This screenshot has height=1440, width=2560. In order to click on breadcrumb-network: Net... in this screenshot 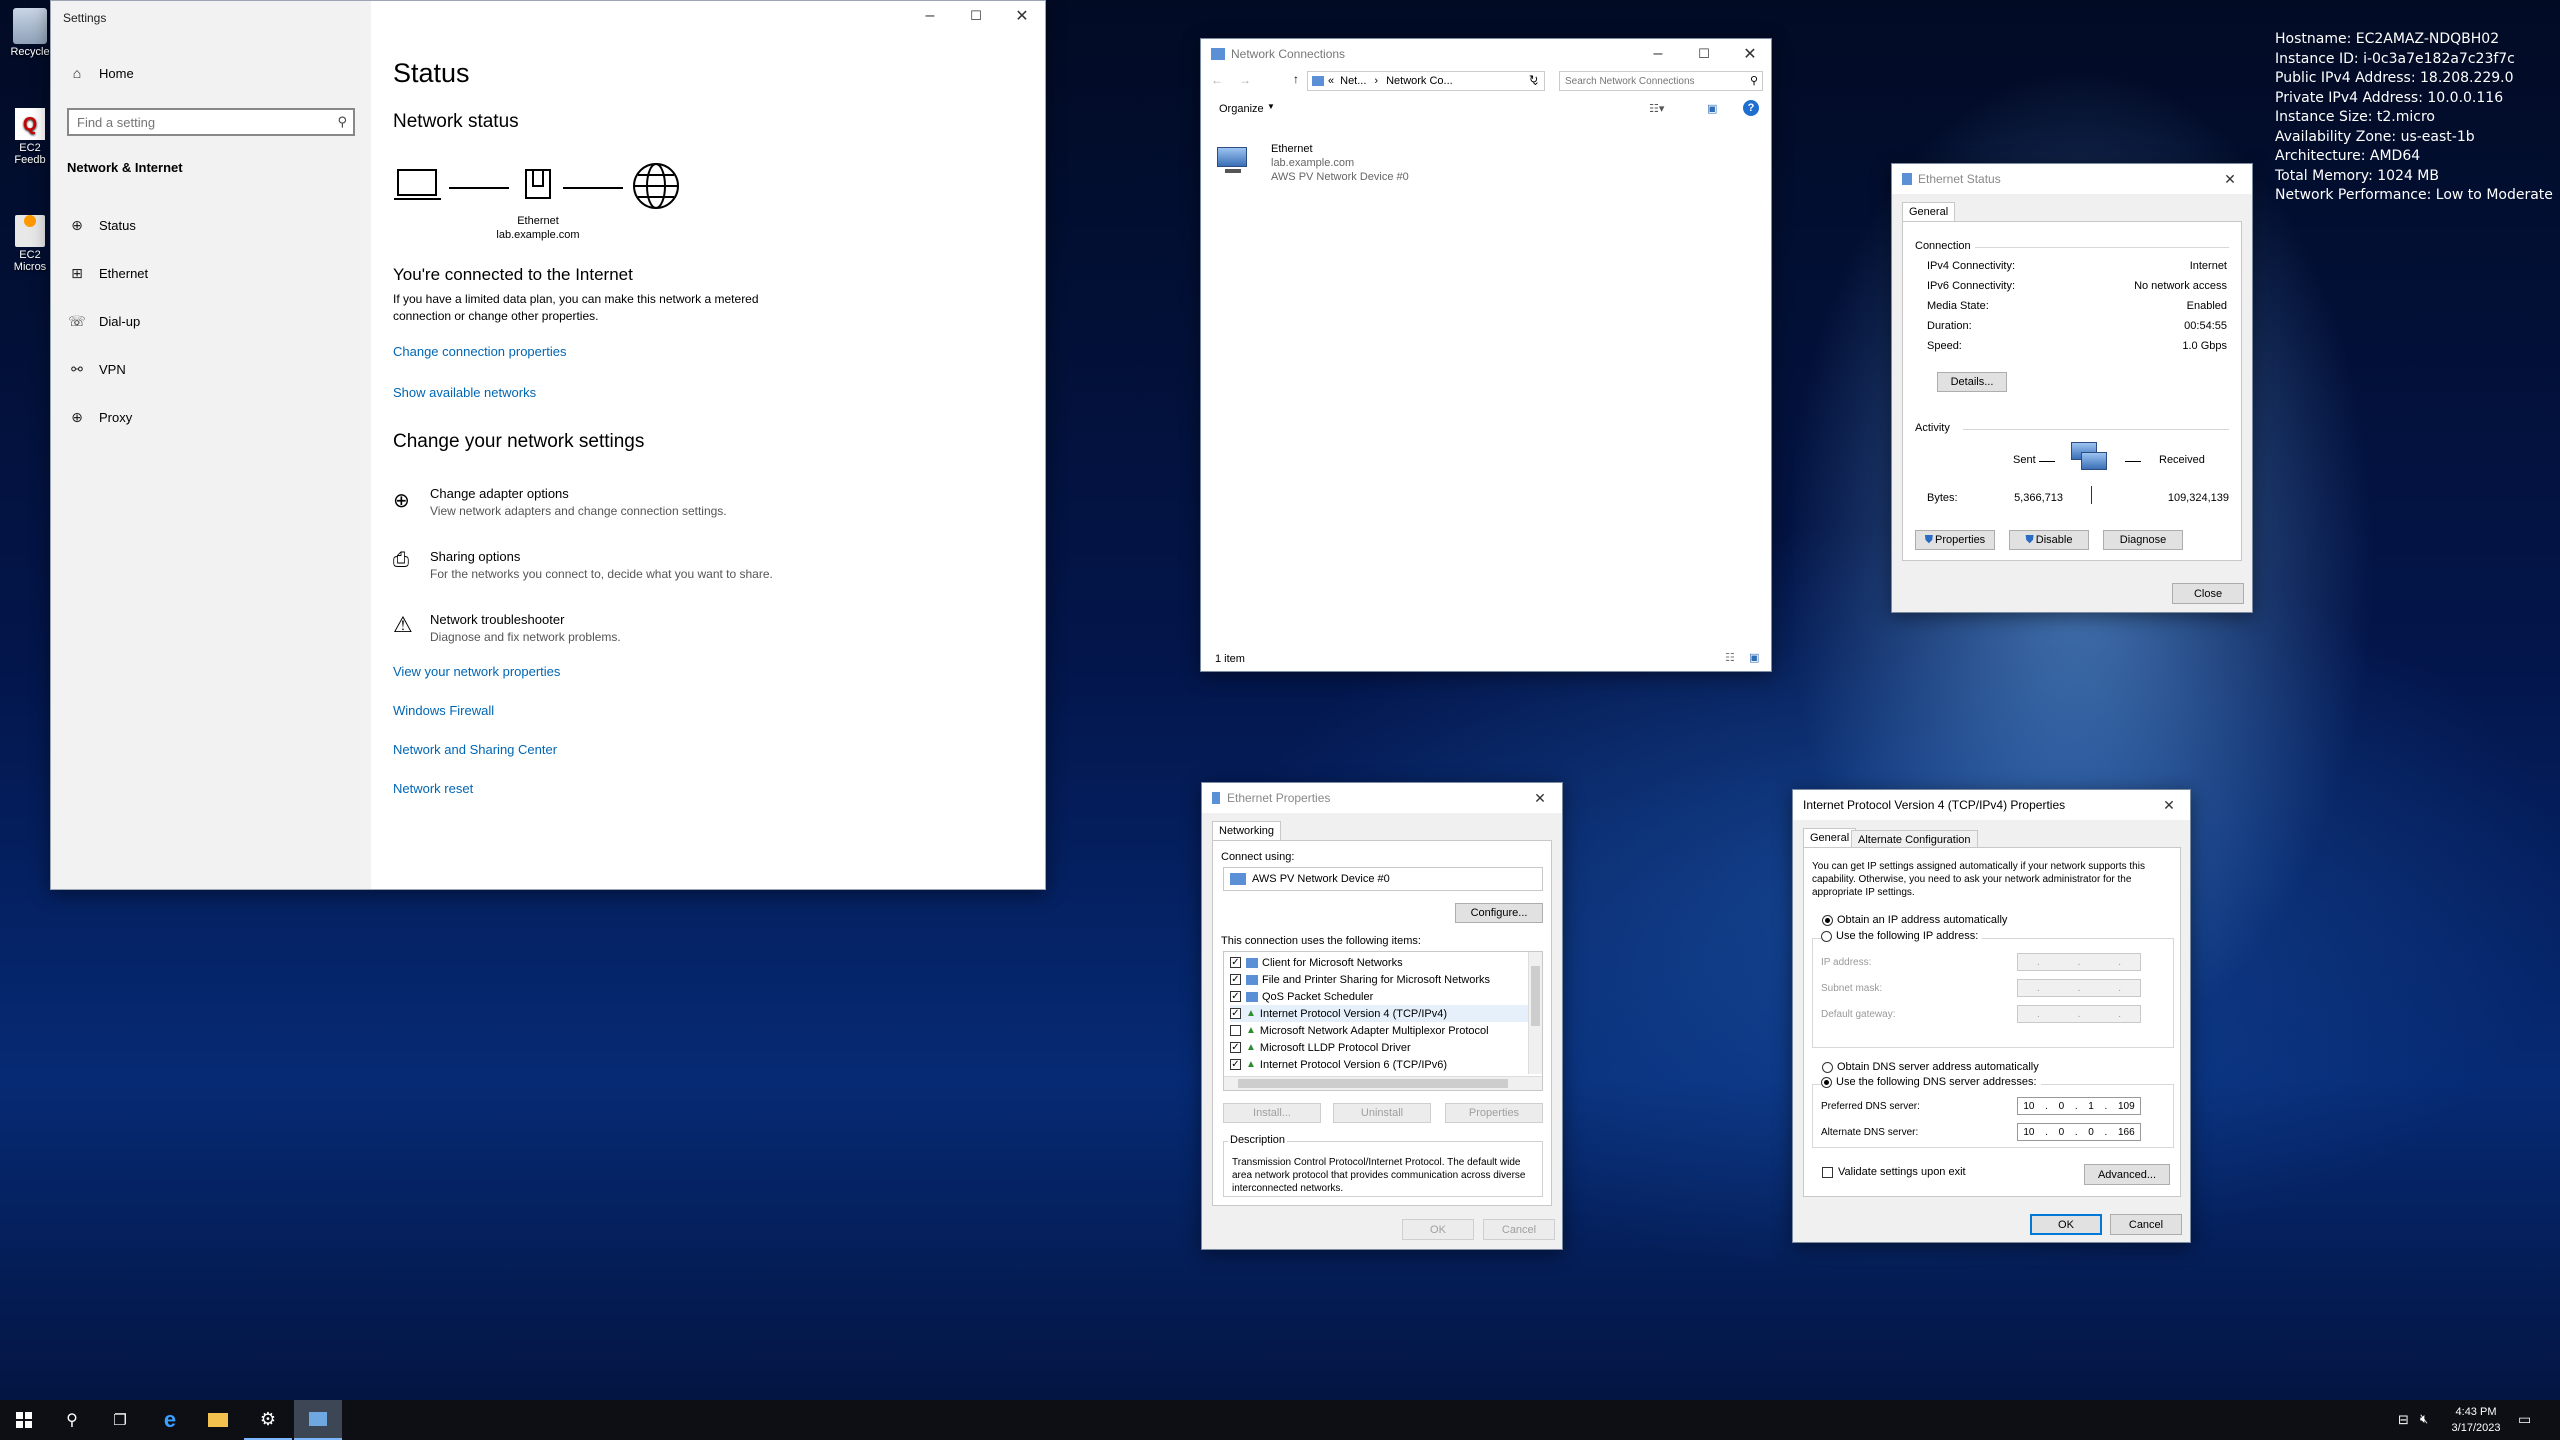, I will do `click(1353, 81)`.